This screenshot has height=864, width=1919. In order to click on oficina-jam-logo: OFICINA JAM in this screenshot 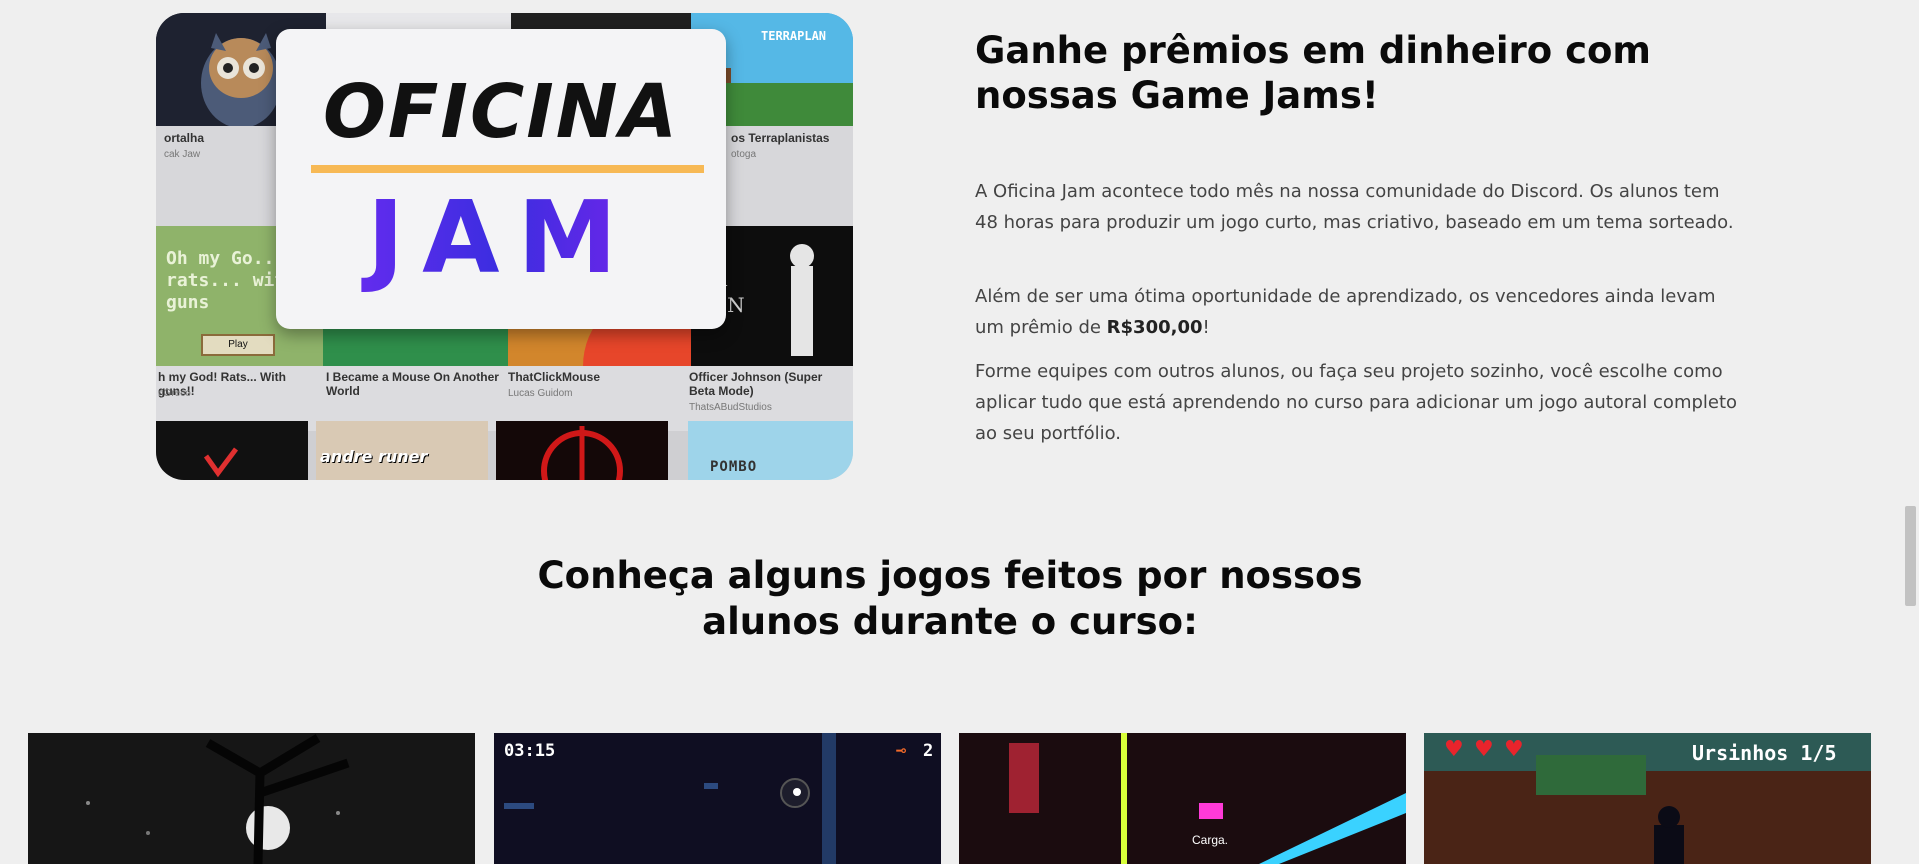, I will do `click(501, 179)`.